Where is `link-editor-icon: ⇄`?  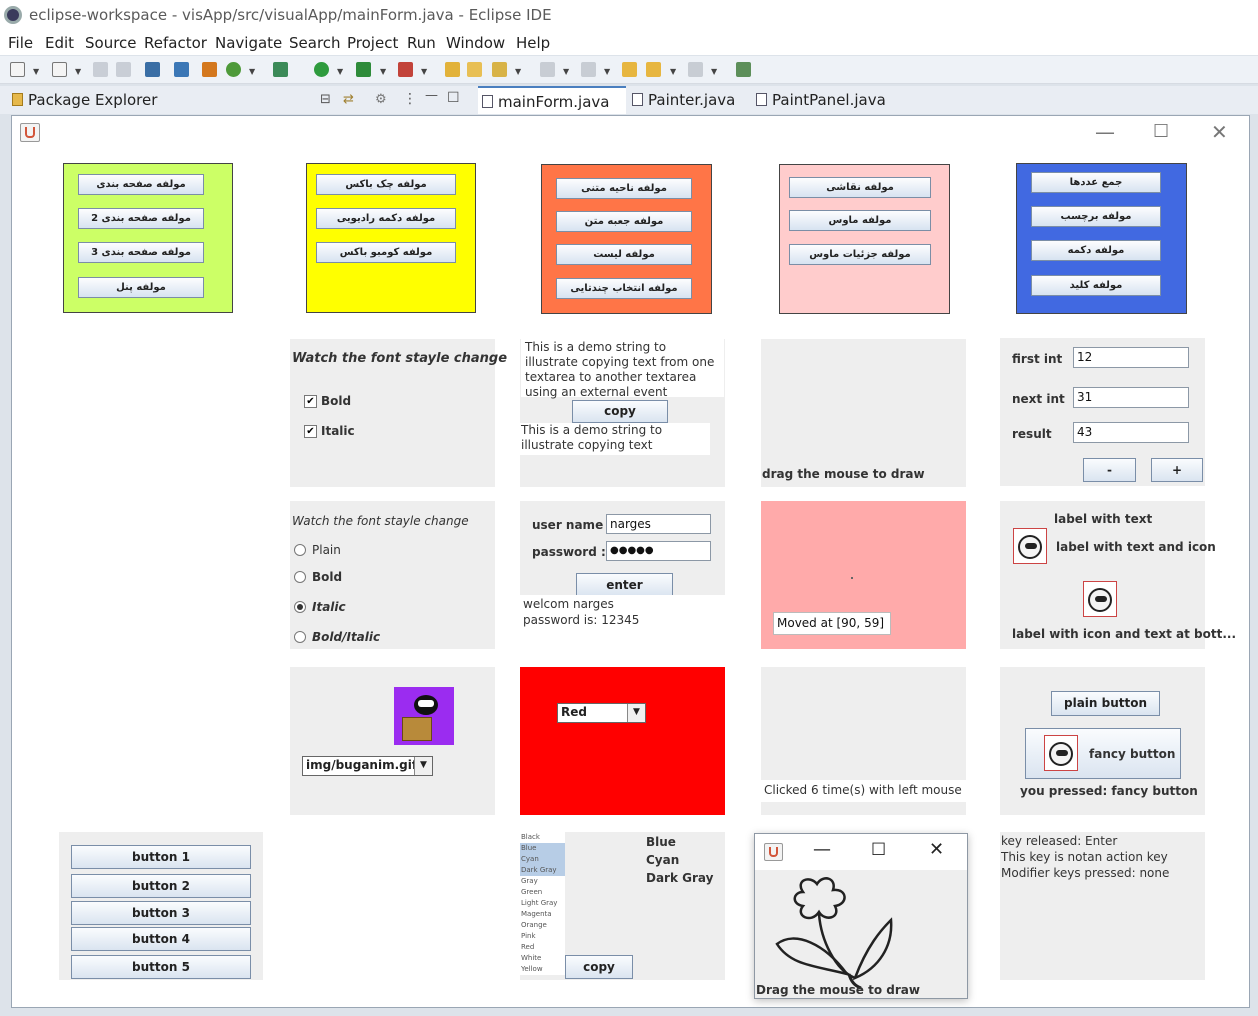 link-editor-icon: ⇄ is located at coordinates (348, 99).